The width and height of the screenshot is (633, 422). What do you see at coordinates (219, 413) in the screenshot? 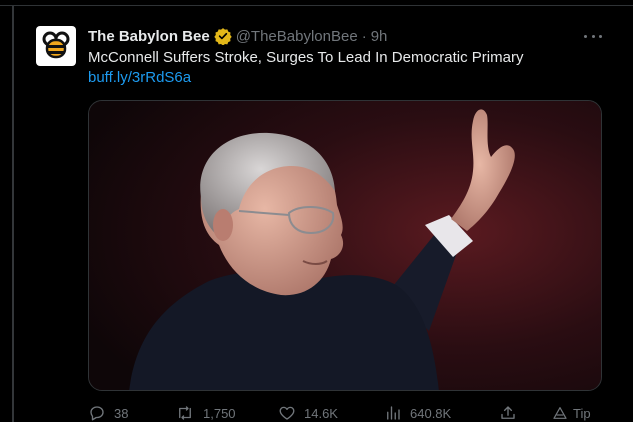
I see `repost-count: 1,750` at bounding box center [219, 413].